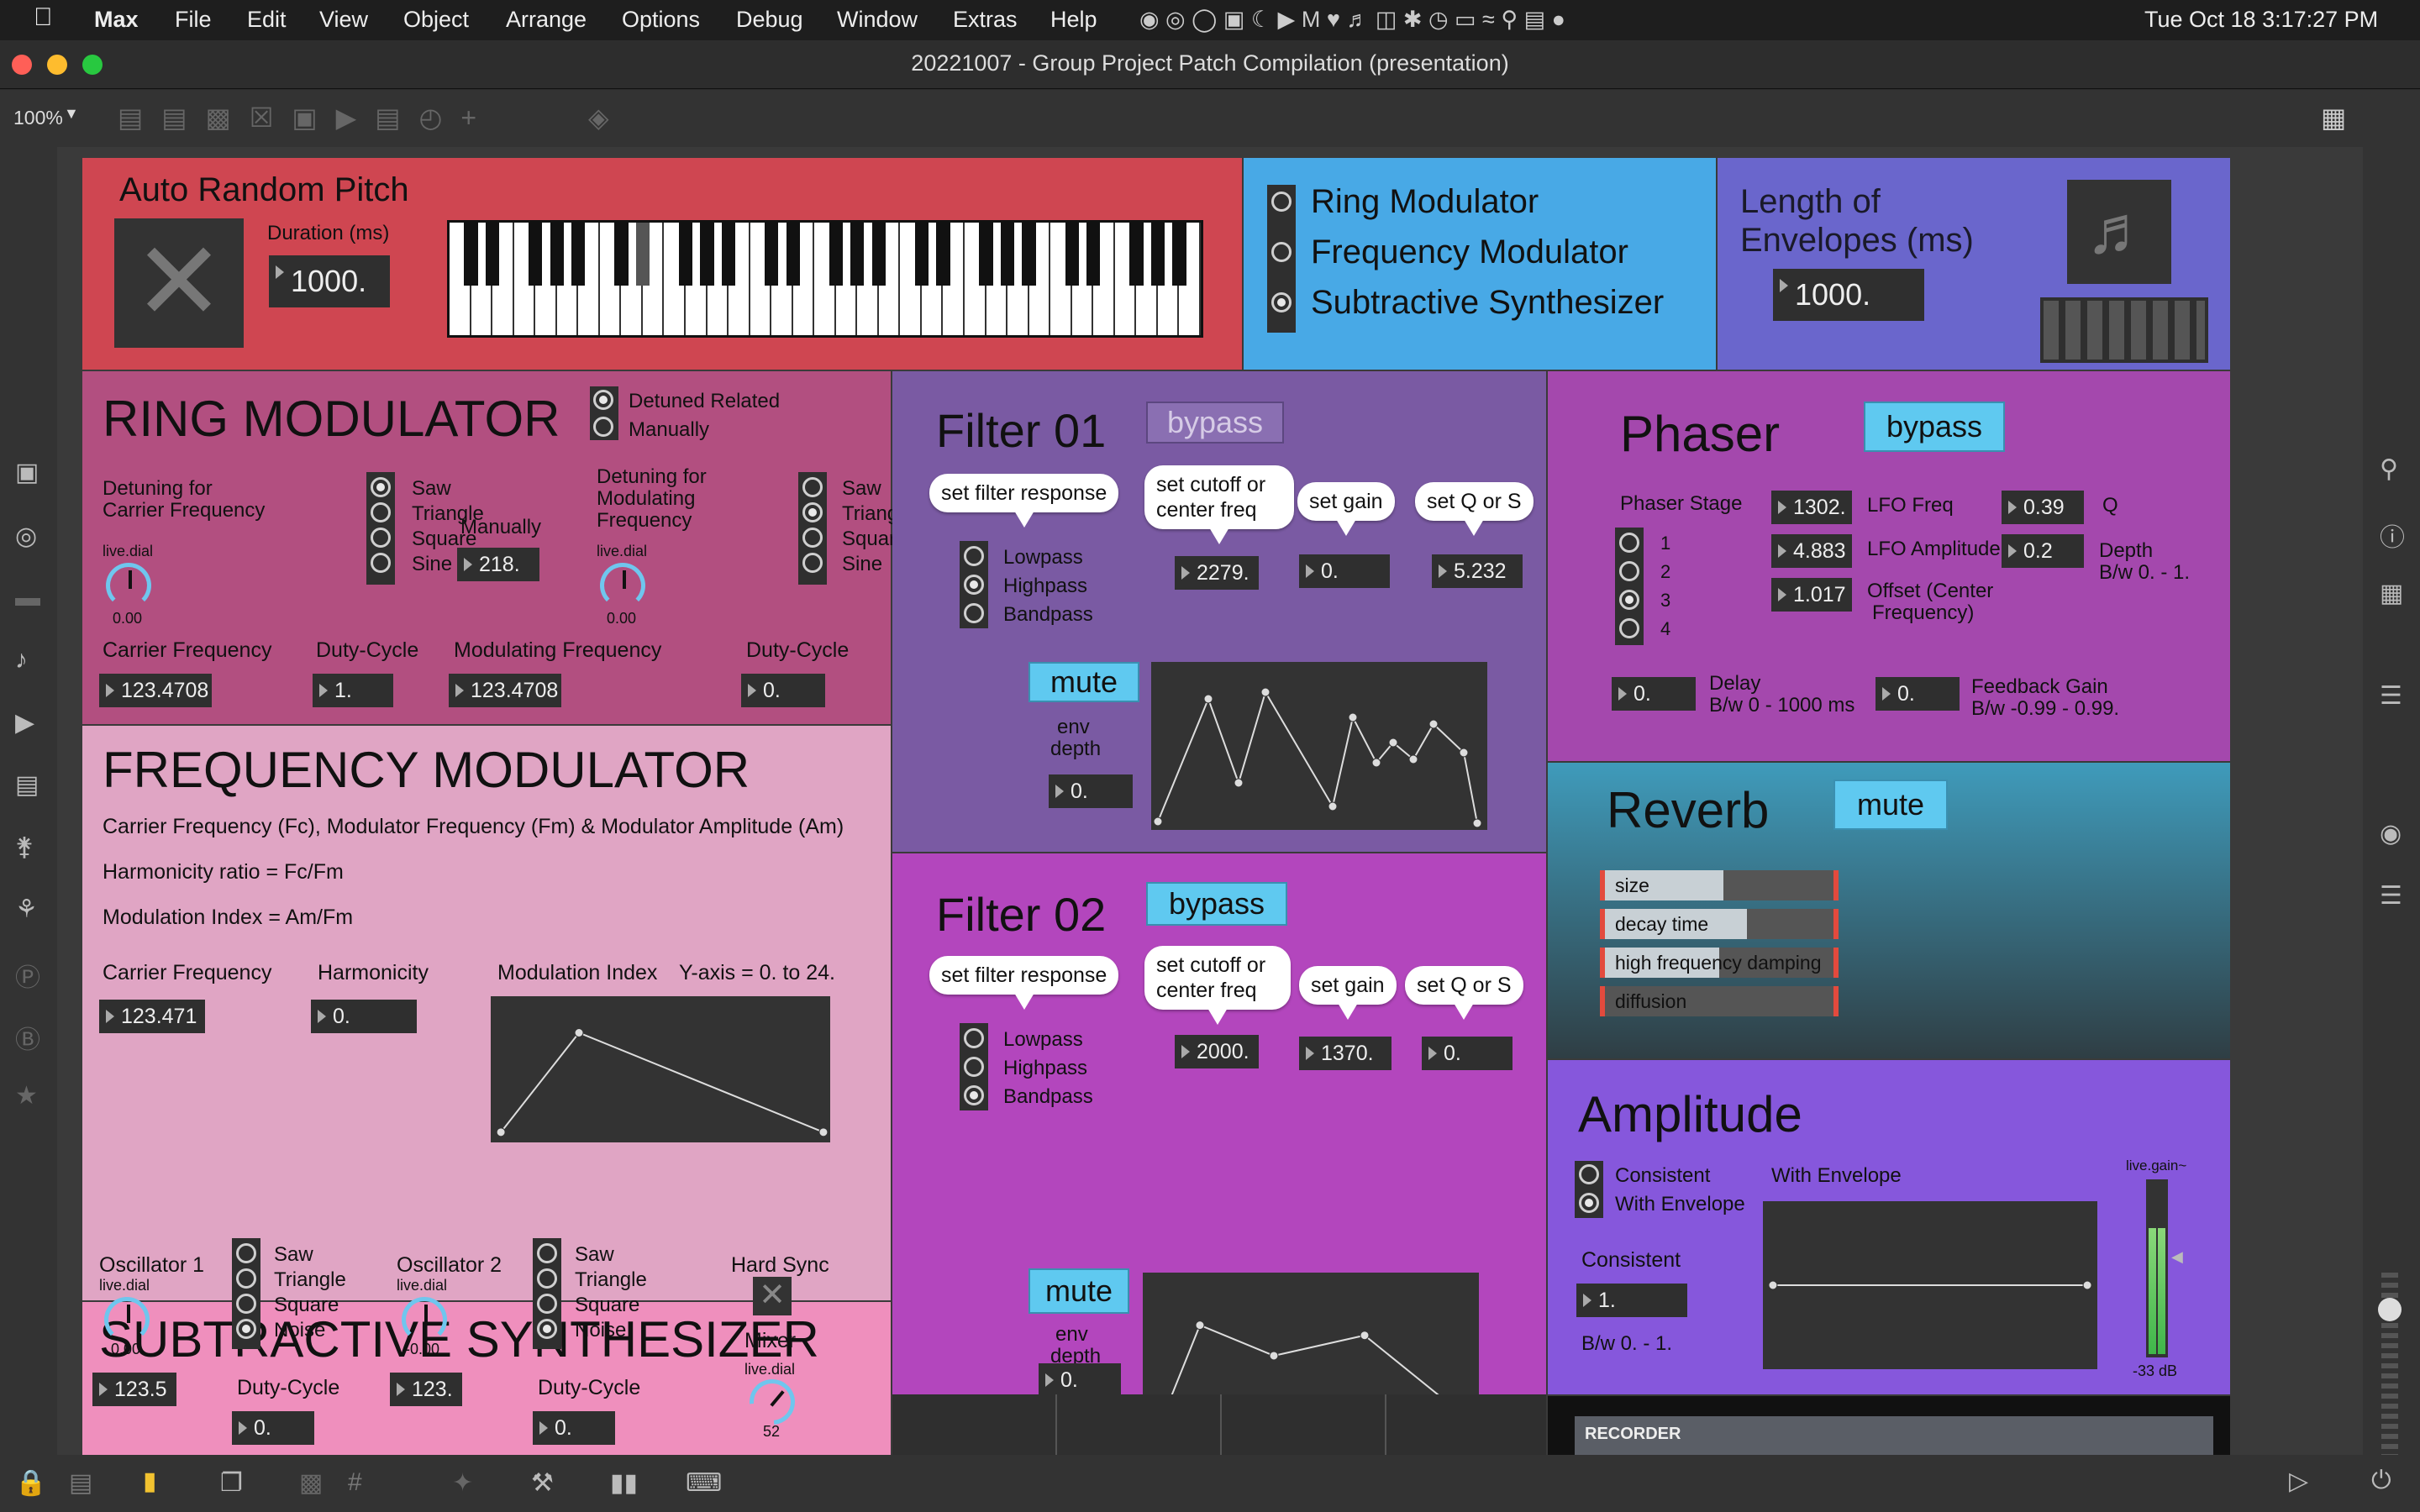 This screenshot has height=1512, width=2420. I want to click on grid-toggle-icon: #, so click(355, 1482).